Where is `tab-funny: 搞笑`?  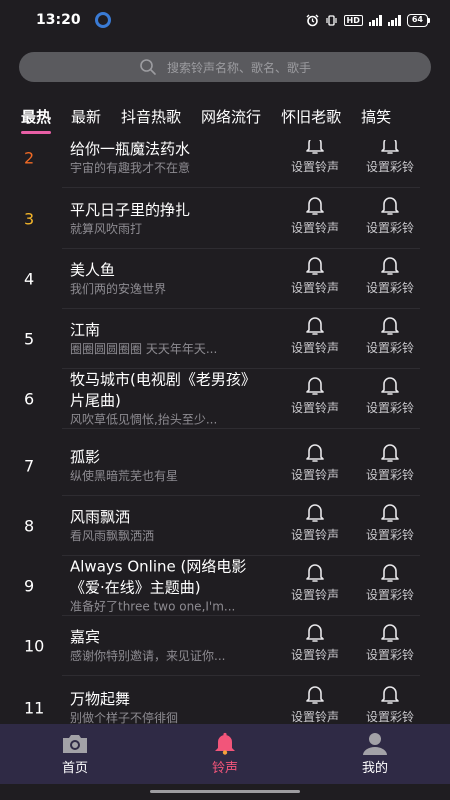
tab-funny: 搞笑 is located at coordinates (376, 116).